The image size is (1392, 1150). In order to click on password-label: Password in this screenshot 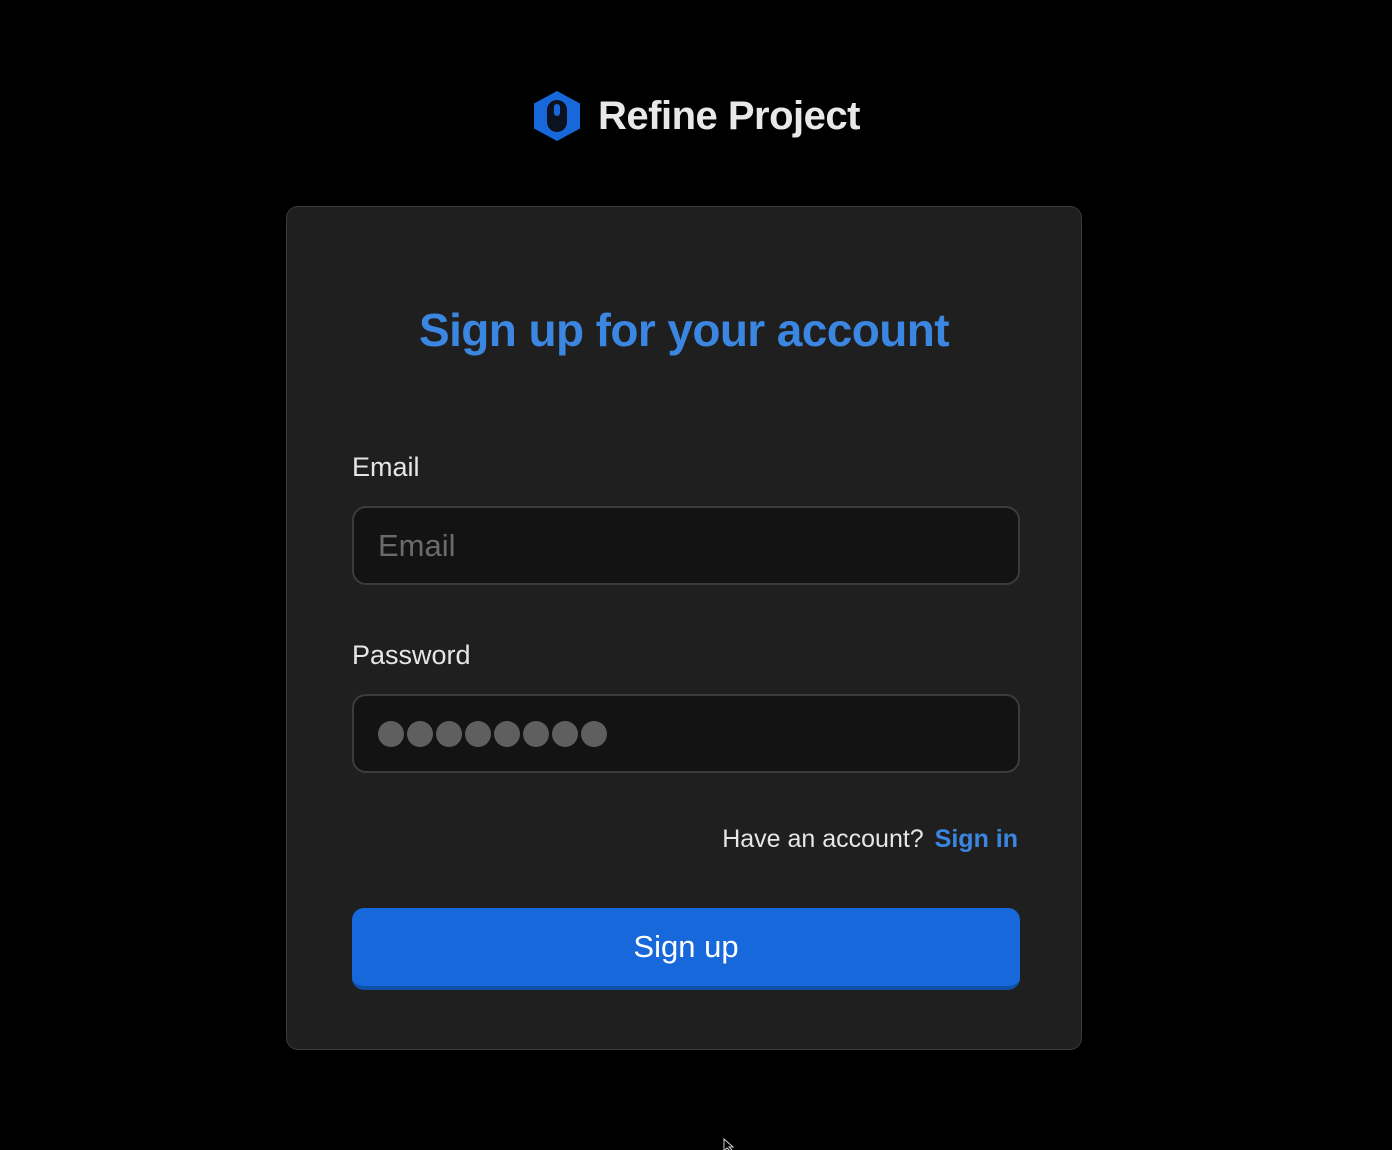, I will do `click(411, 655)`.